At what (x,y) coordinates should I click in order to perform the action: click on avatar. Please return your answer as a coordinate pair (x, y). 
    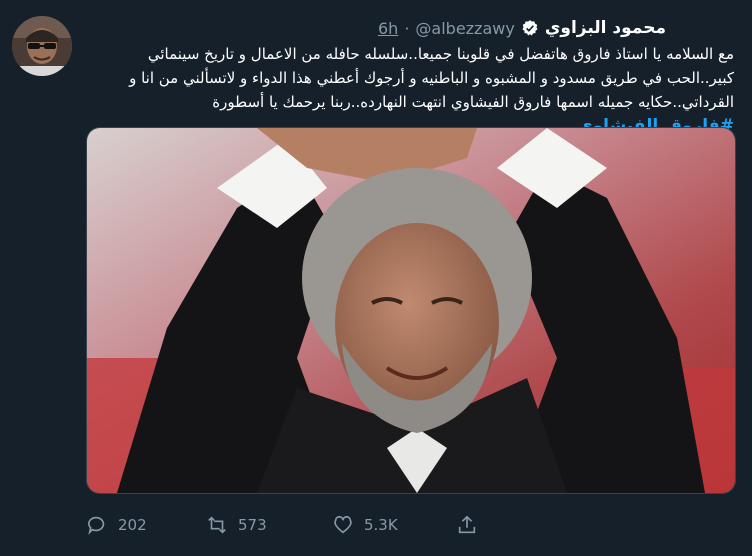
    Looking at the image, I should click on (42, 46).